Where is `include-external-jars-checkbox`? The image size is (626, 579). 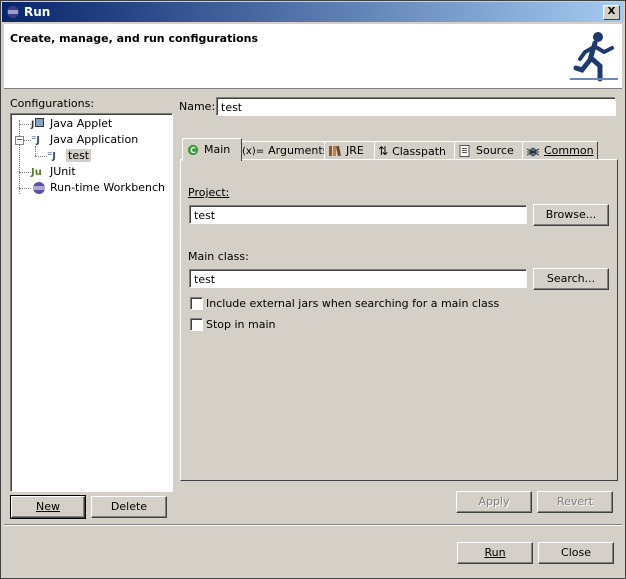 include-external-jars-checkbox is located at coordinates (196, 303).